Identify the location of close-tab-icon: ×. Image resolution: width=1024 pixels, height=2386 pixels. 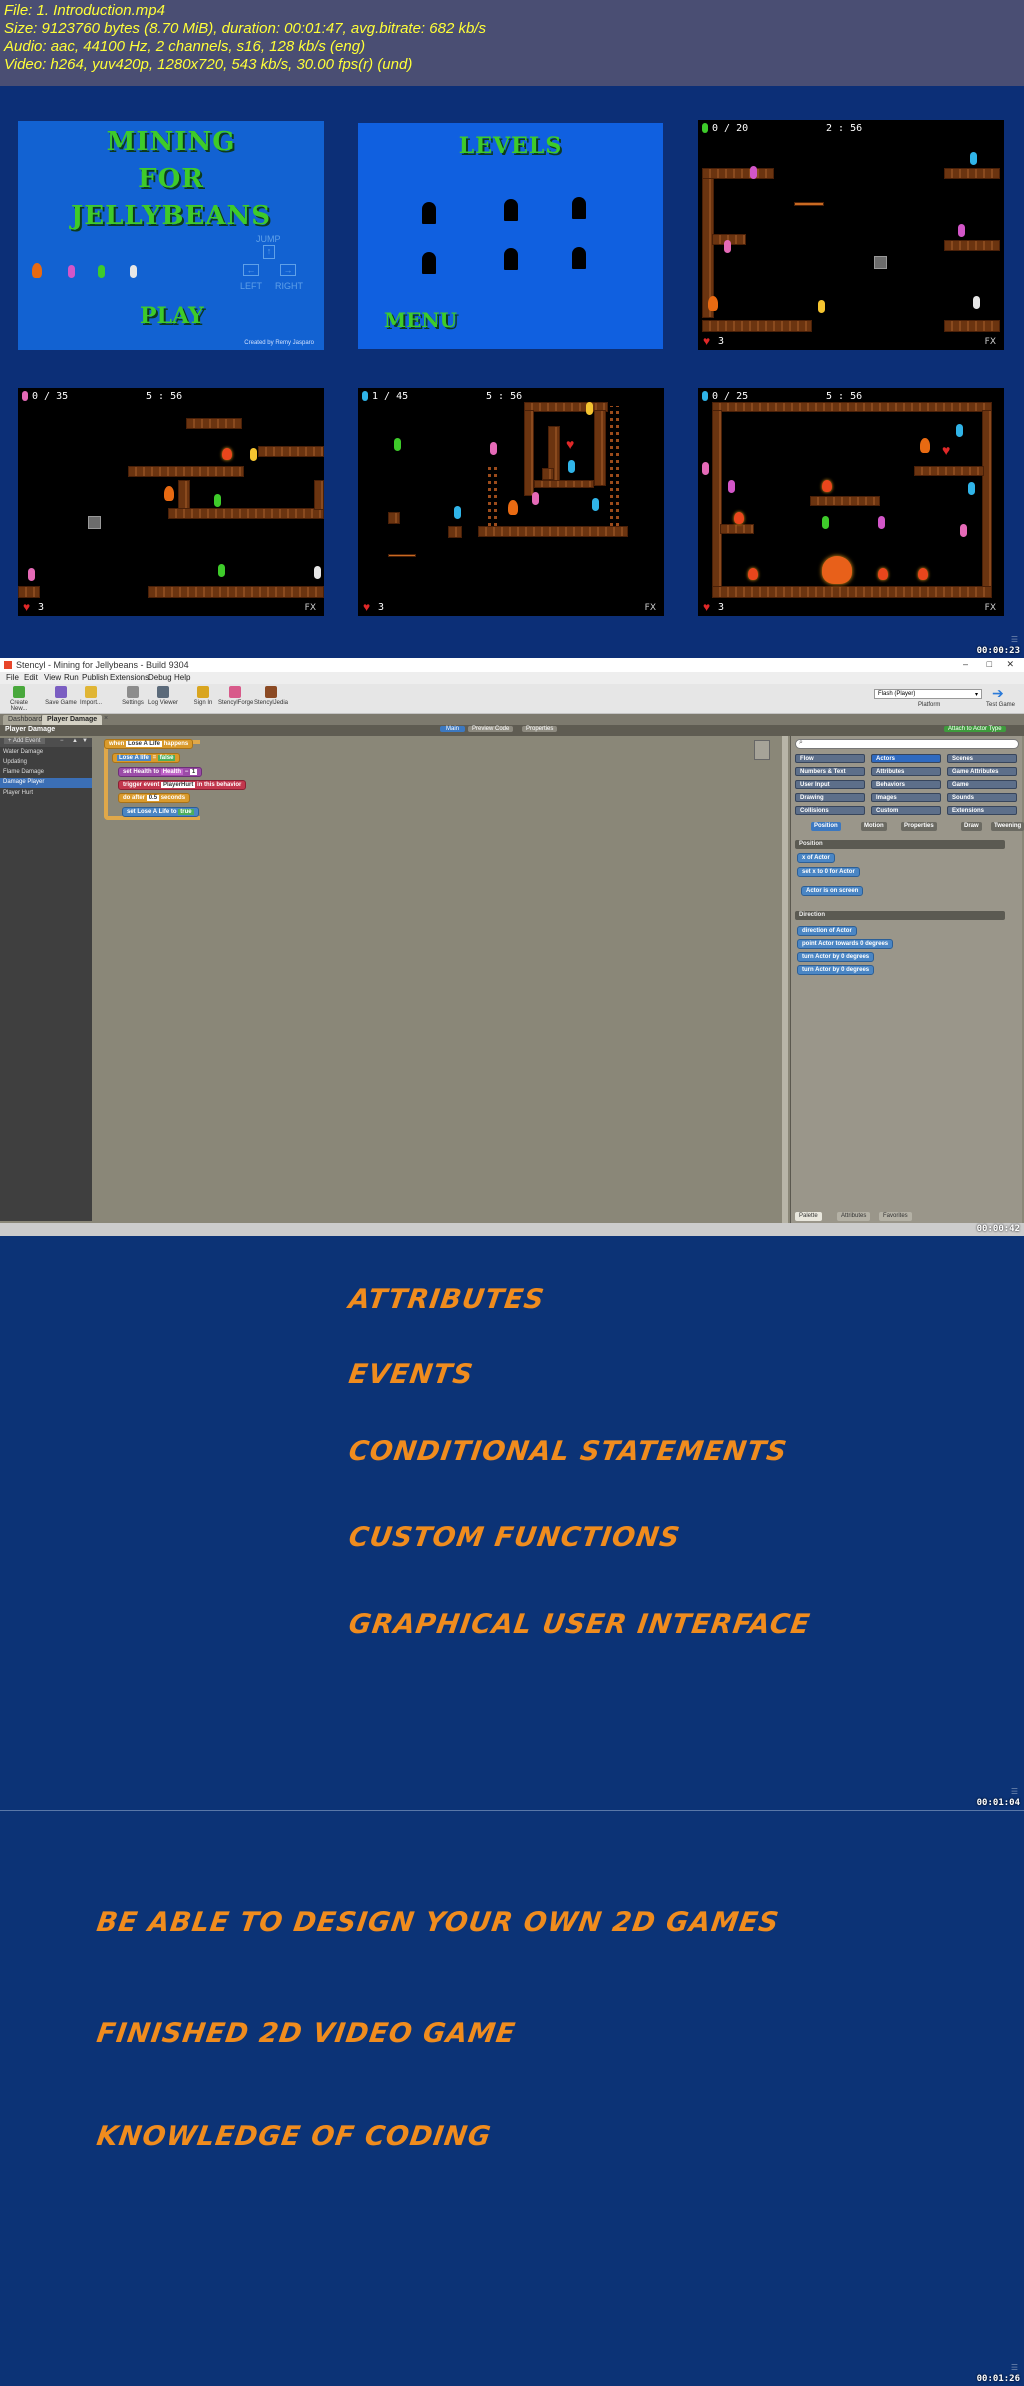
(106, 718).